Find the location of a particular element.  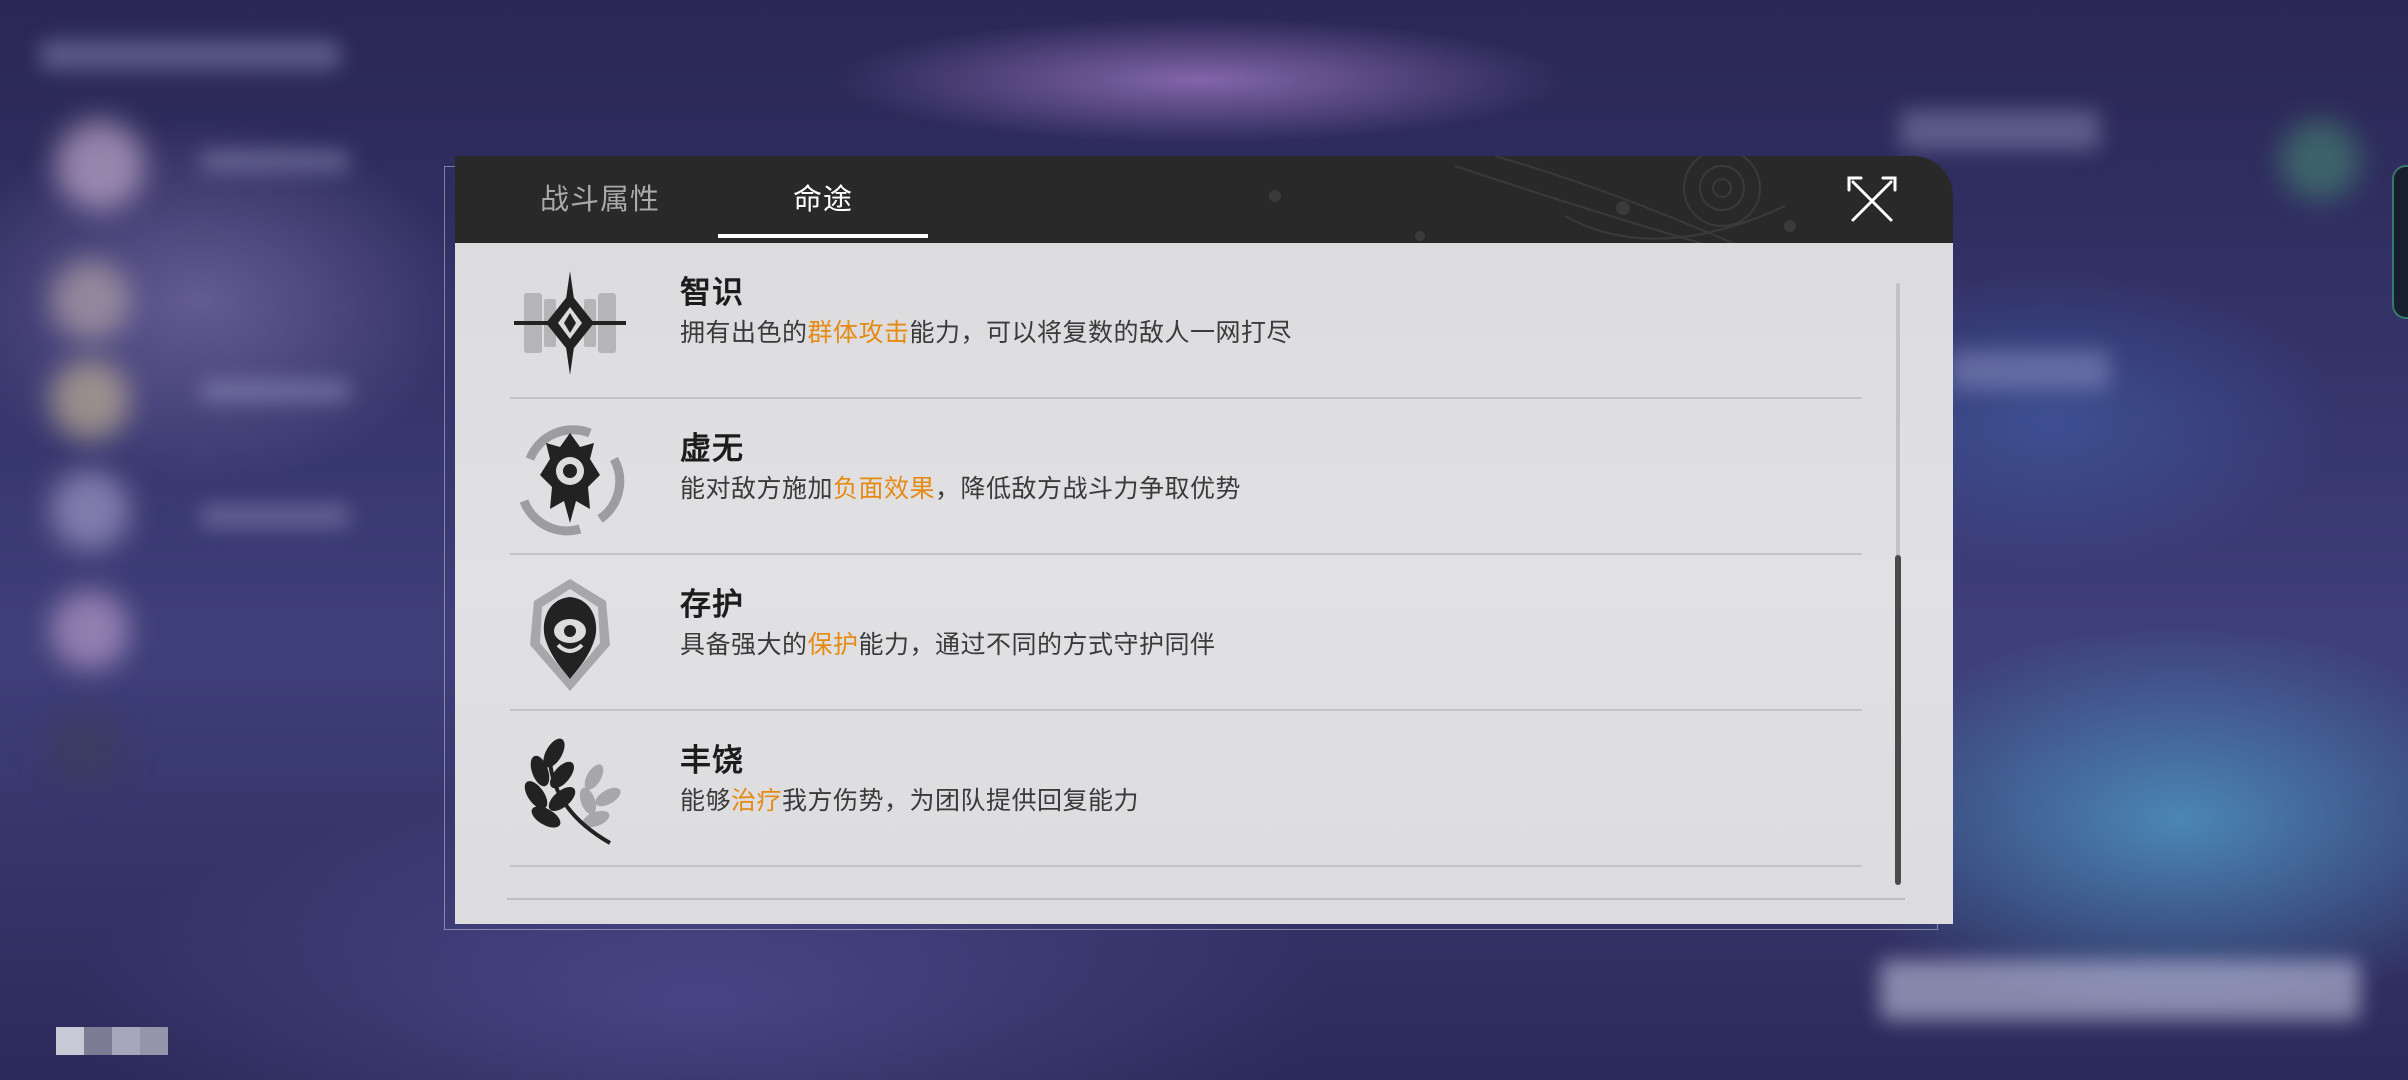

path-name: 丰饶 is located at coordinates (712, 761).